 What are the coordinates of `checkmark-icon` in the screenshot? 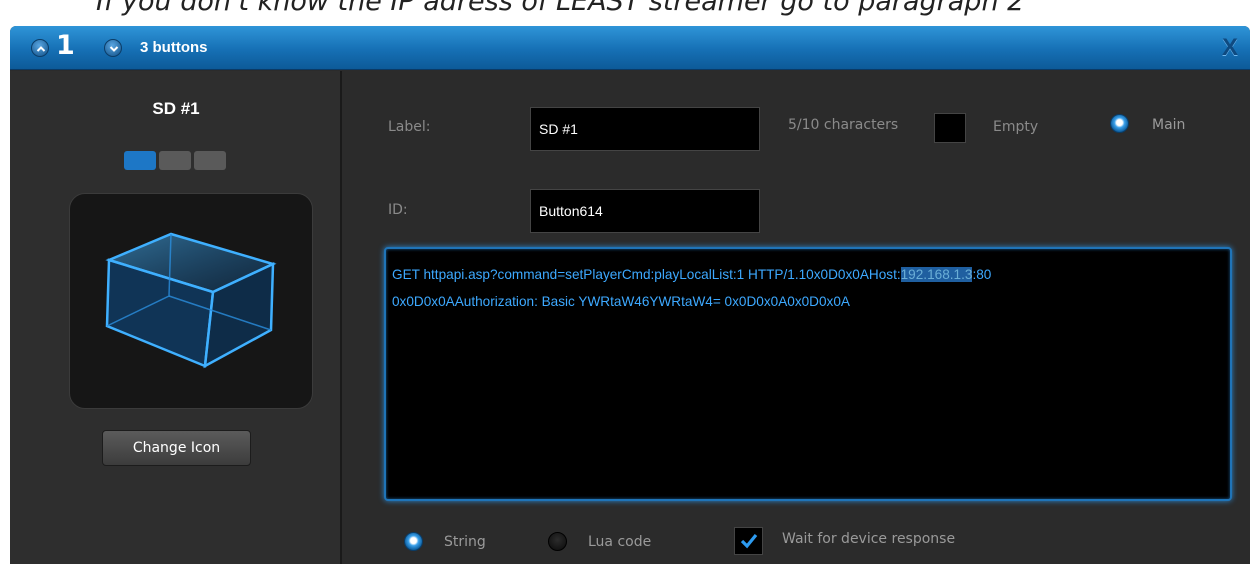 It's located at (749, 541).